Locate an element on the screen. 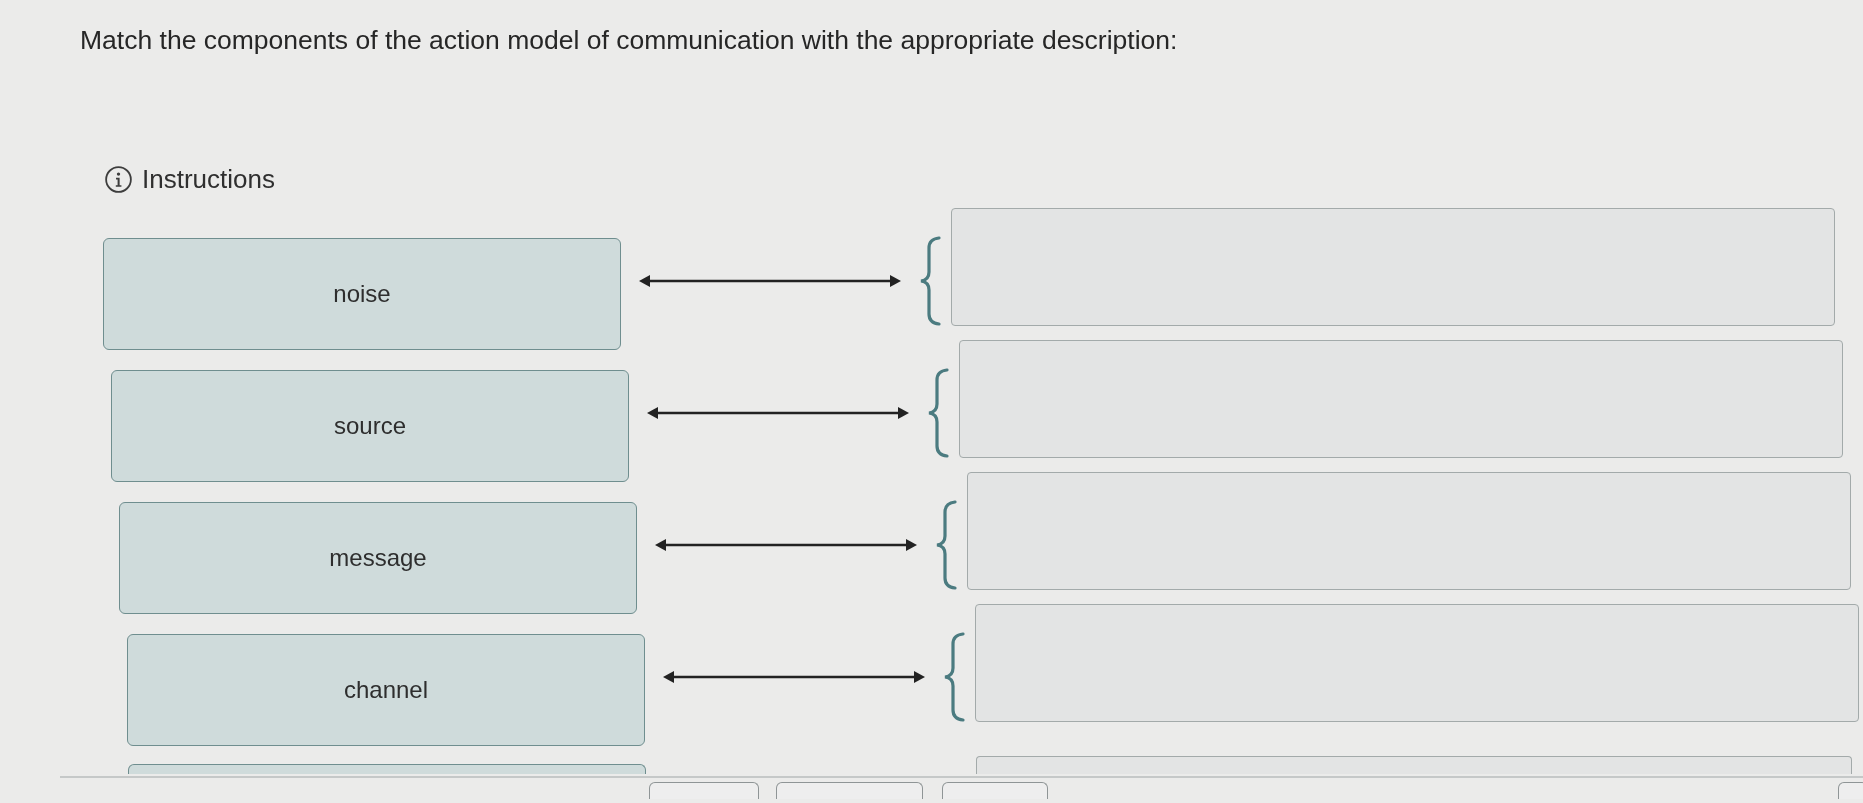 This screenshot has height=803, width=1863. partial-answer-box is located at coordinates (1414, 765).